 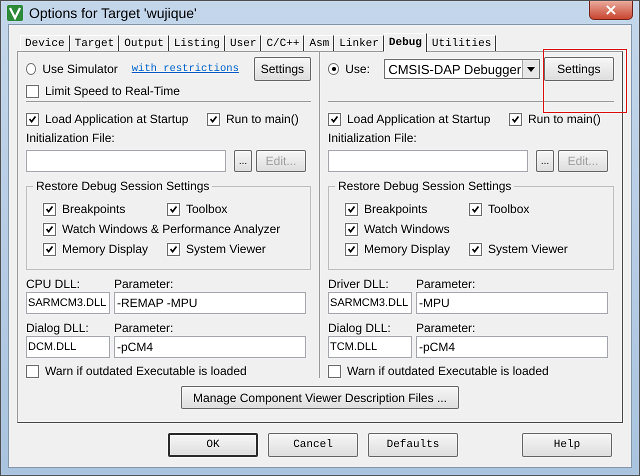 What do you see at coordinates (405, 42) in the screenshot?
I see `tab: Debug` at bounding box center [405, 42].